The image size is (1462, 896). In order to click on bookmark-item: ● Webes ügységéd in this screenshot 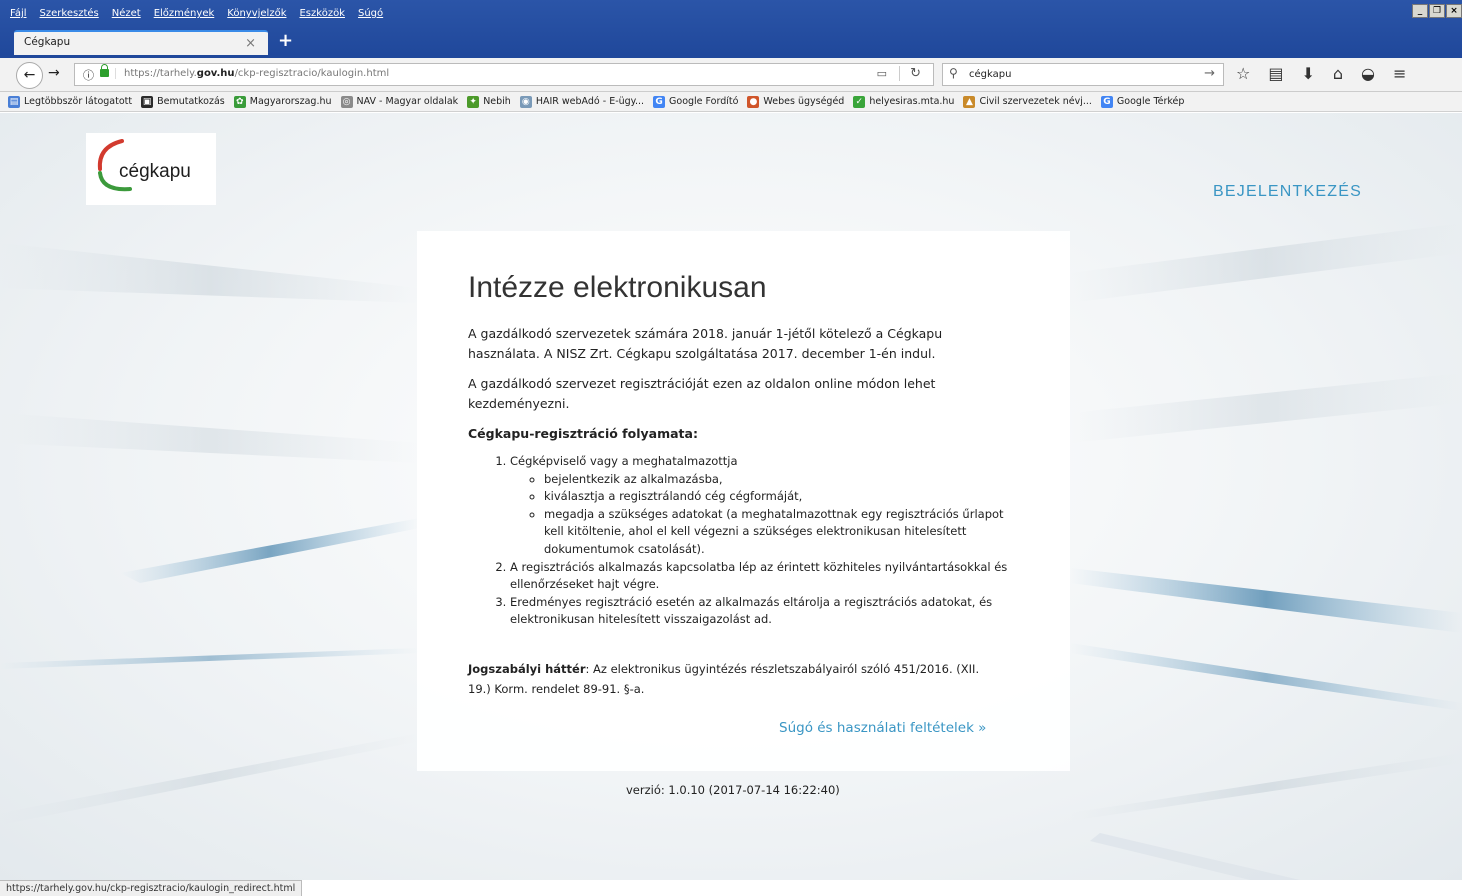, I will do `click(796, 101)`.